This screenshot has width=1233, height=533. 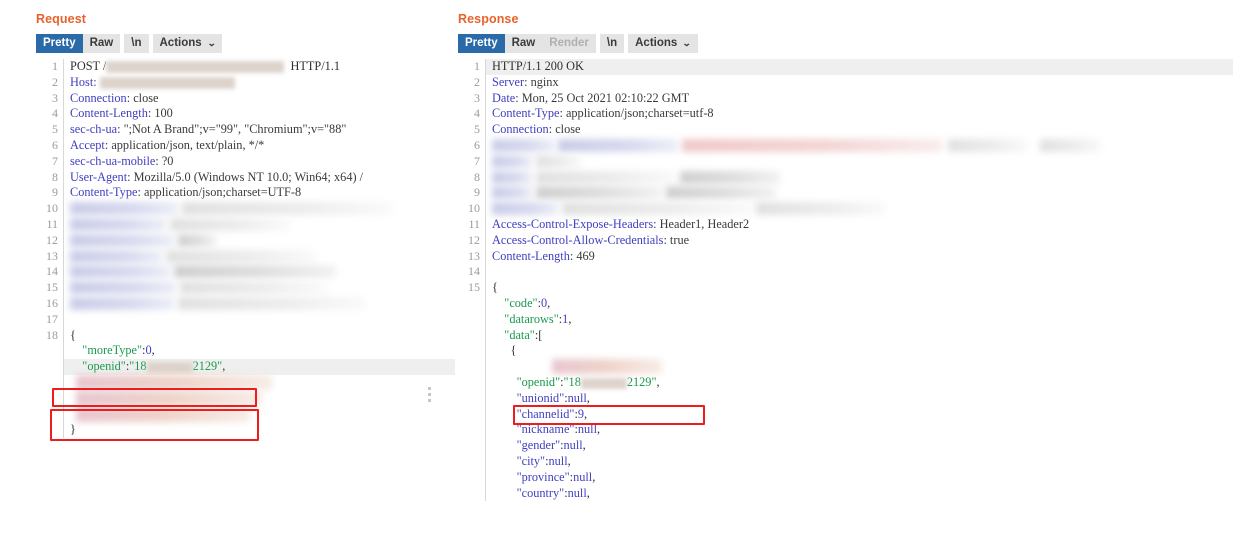 What do you see at coordinates (195, 67) in the screenshot?
I see `redacted-text` at bounding box center [195, 67].